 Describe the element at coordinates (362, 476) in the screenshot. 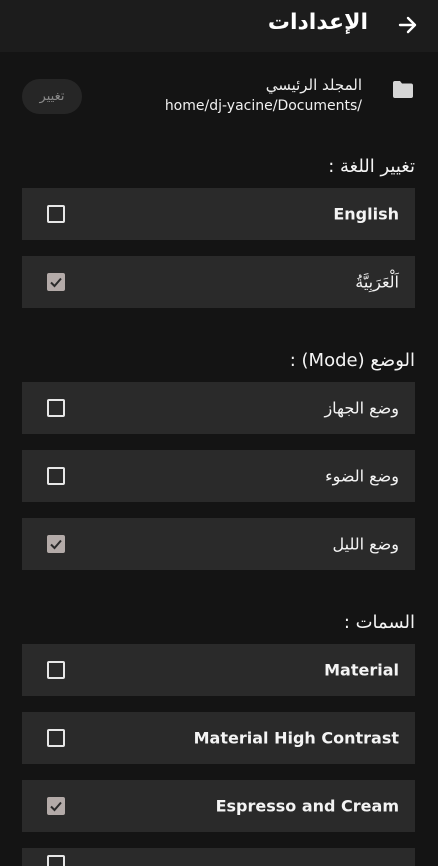

I see `option-label: وضع الضوء` at that location.